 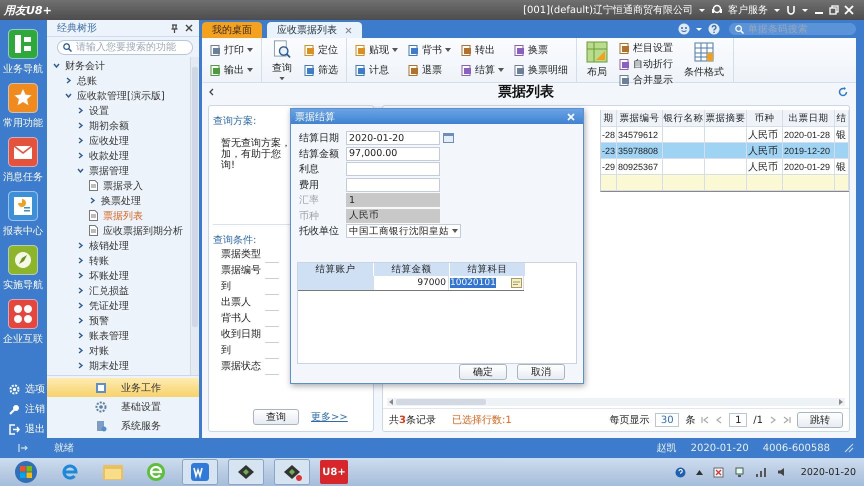 I want to click on toolbar-button: 查询, so click(x=282, y=60).